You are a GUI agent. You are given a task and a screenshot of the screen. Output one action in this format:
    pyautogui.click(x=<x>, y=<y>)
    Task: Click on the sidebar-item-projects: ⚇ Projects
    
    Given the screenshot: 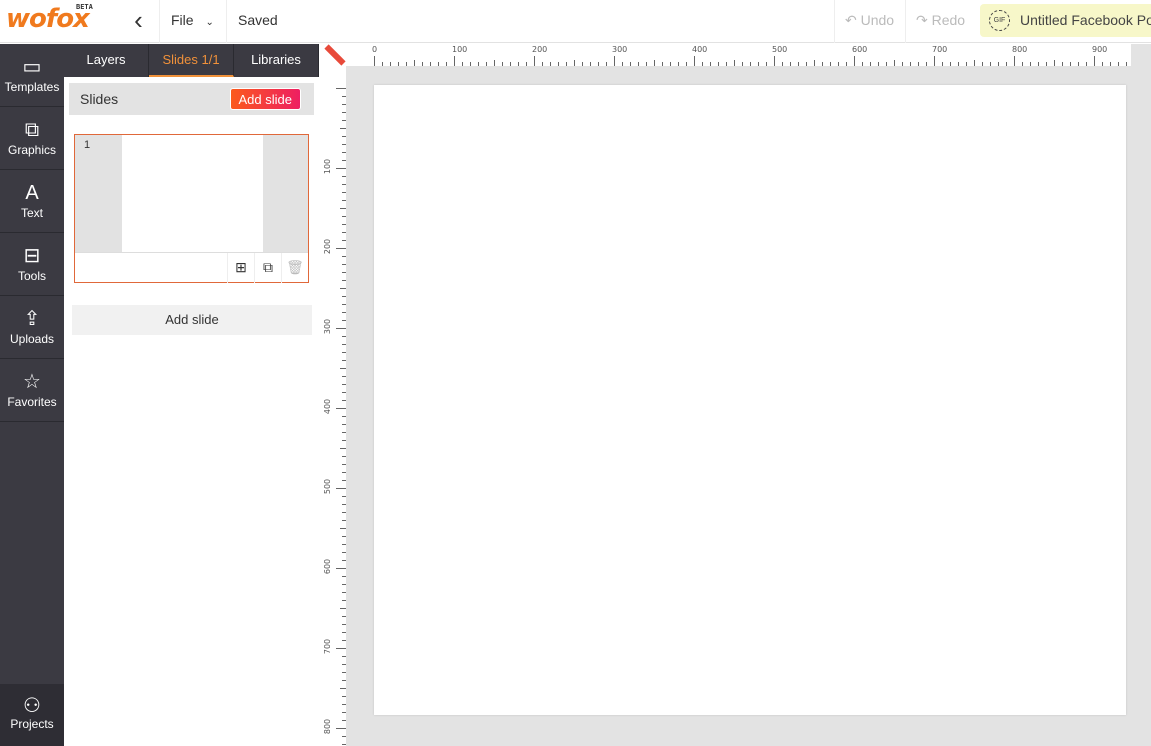 What is the action you would take?
    pyautogui.click(x=32, y=715)
    